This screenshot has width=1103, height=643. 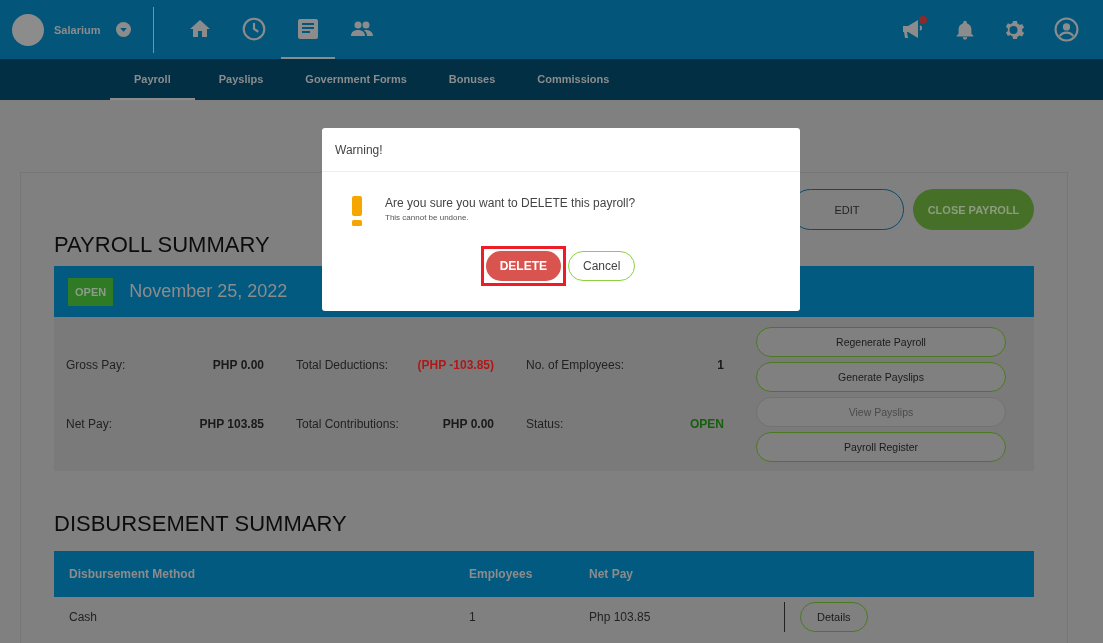 What do you see at coordinates (124, 29) in the screenshot?
I see `dropdown-caret-icon` at bounding box center [124, 29].